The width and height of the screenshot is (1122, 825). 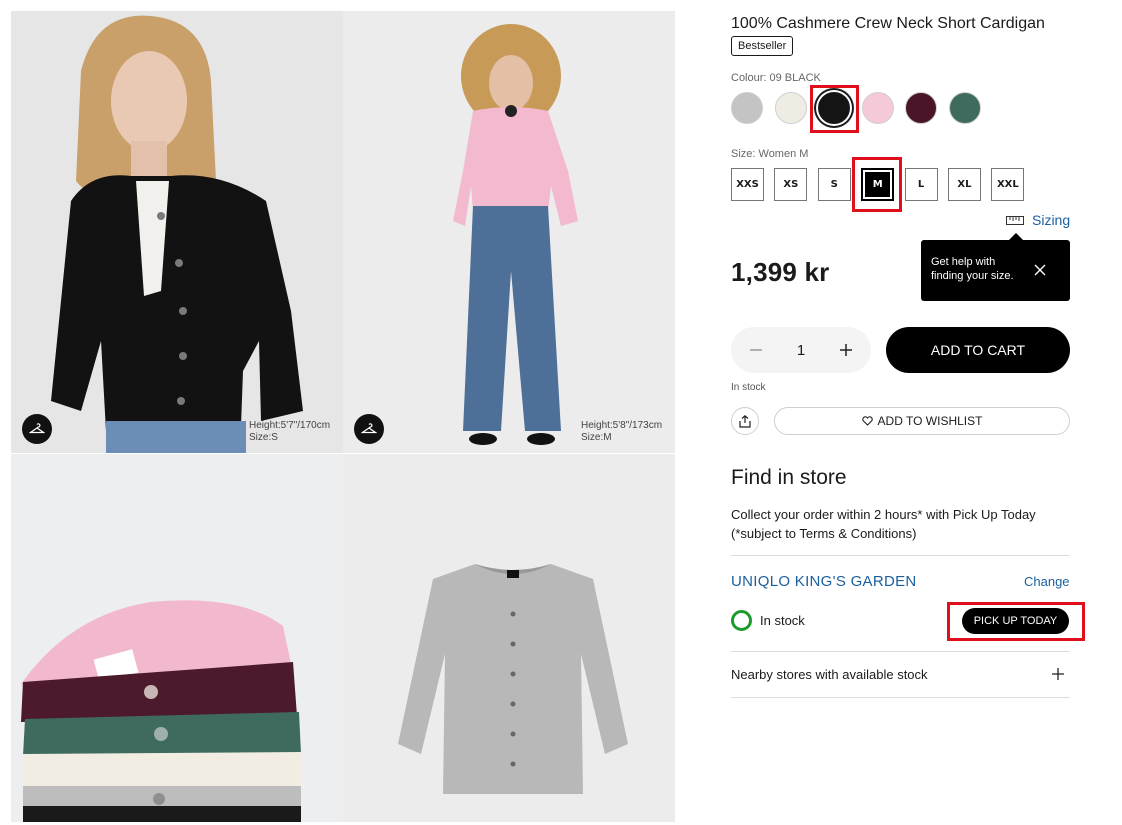 What do you see at coordinates (1040, 270) in the screenshot?
I see `close-icon` at bounding box center [1040, 270].